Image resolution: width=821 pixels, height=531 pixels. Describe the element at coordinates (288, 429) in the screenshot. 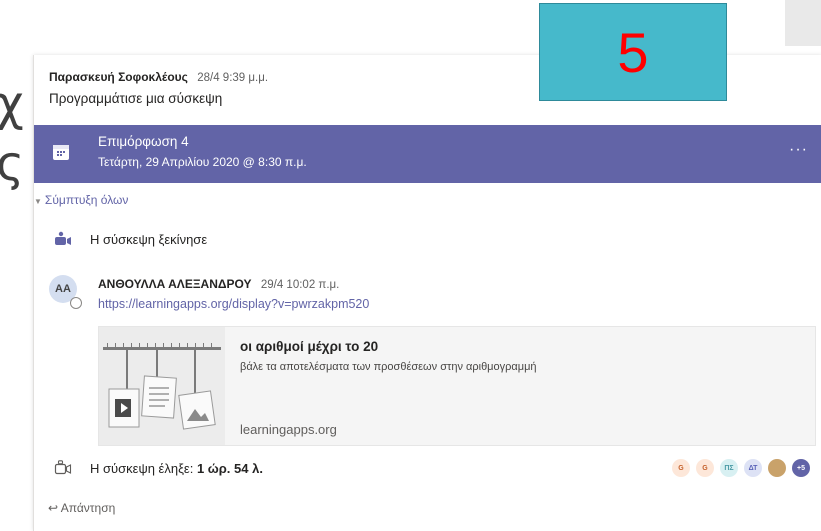

I see `link-preview-domain: learningapps.org` at that location.